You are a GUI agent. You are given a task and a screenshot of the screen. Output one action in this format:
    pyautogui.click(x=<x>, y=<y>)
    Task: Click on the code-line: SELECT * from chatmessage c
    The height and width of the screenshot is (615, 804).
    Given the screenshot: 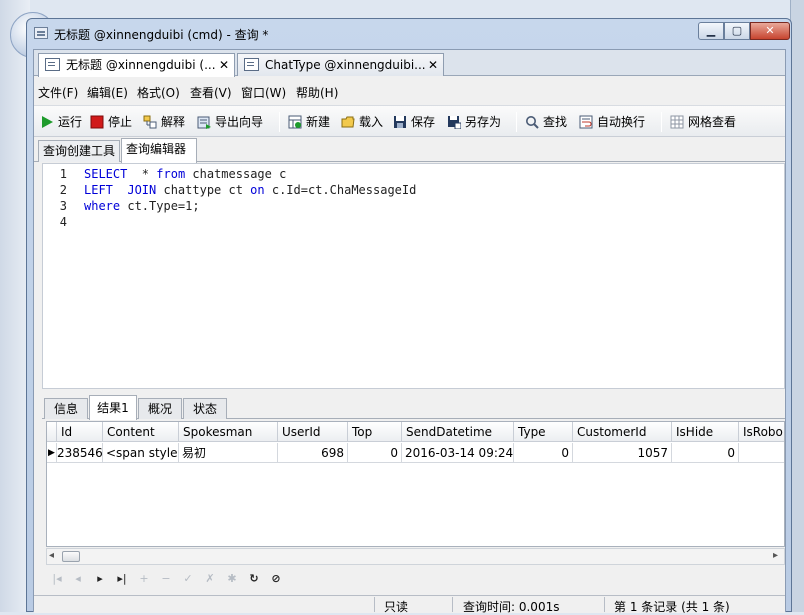 What is the action you would take?
    pyautogui.click(x=185, y=174)
    